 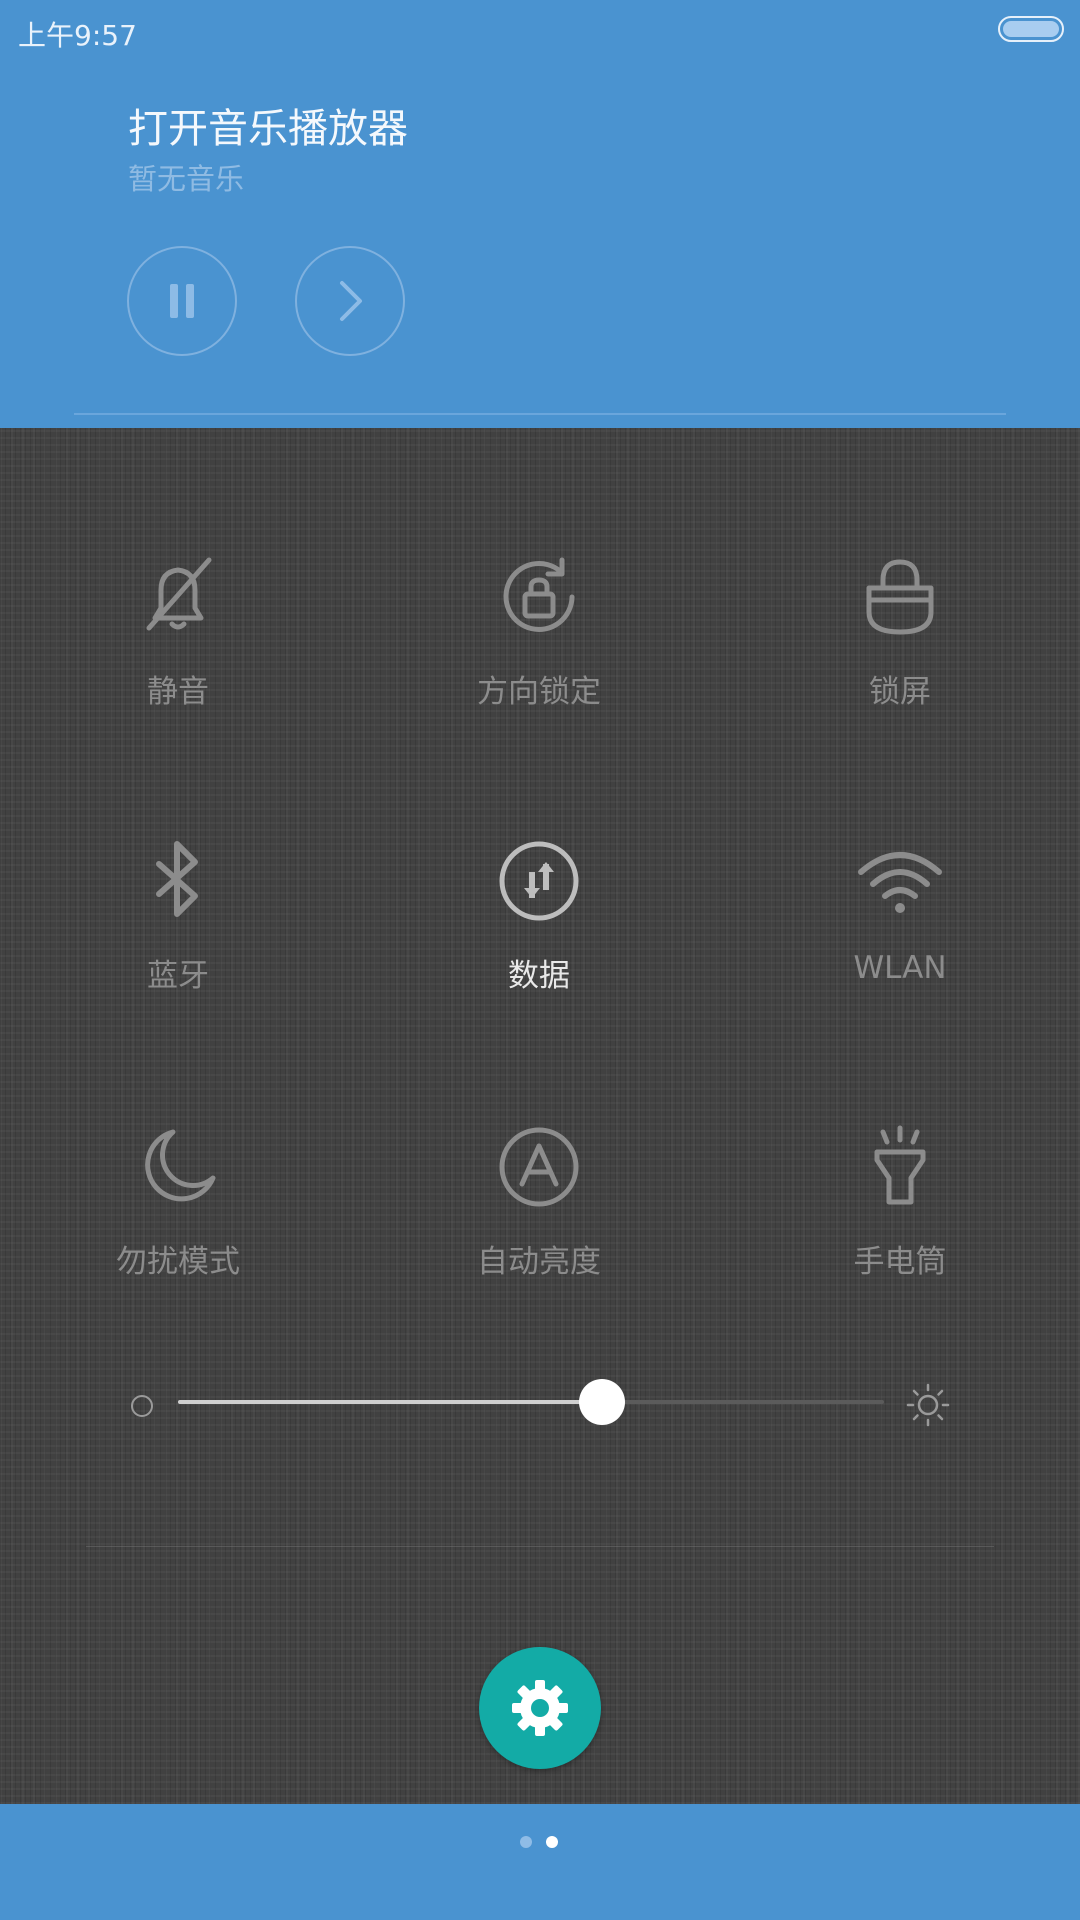 I want to click on toggle-mobile-data: 数据, so click(x=539, y=931).